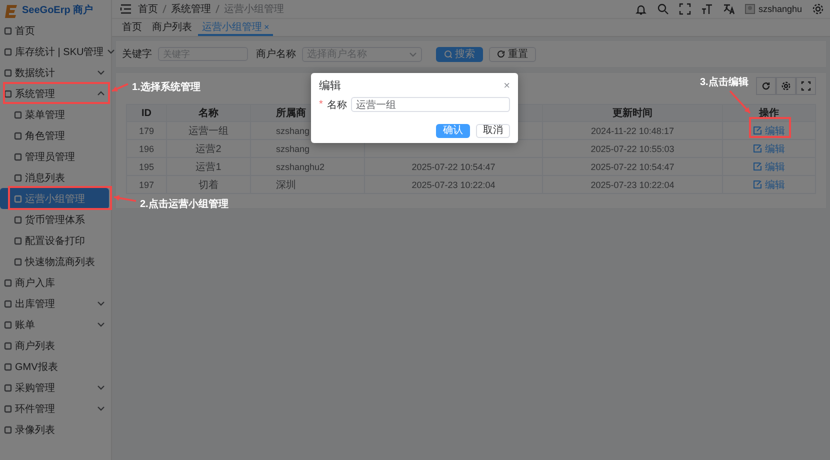 The image size is (830, 460). Describe the element at coordinates (54, 198) in the screenshot. I see `sidebar-item: 运营小组管理` at that location.